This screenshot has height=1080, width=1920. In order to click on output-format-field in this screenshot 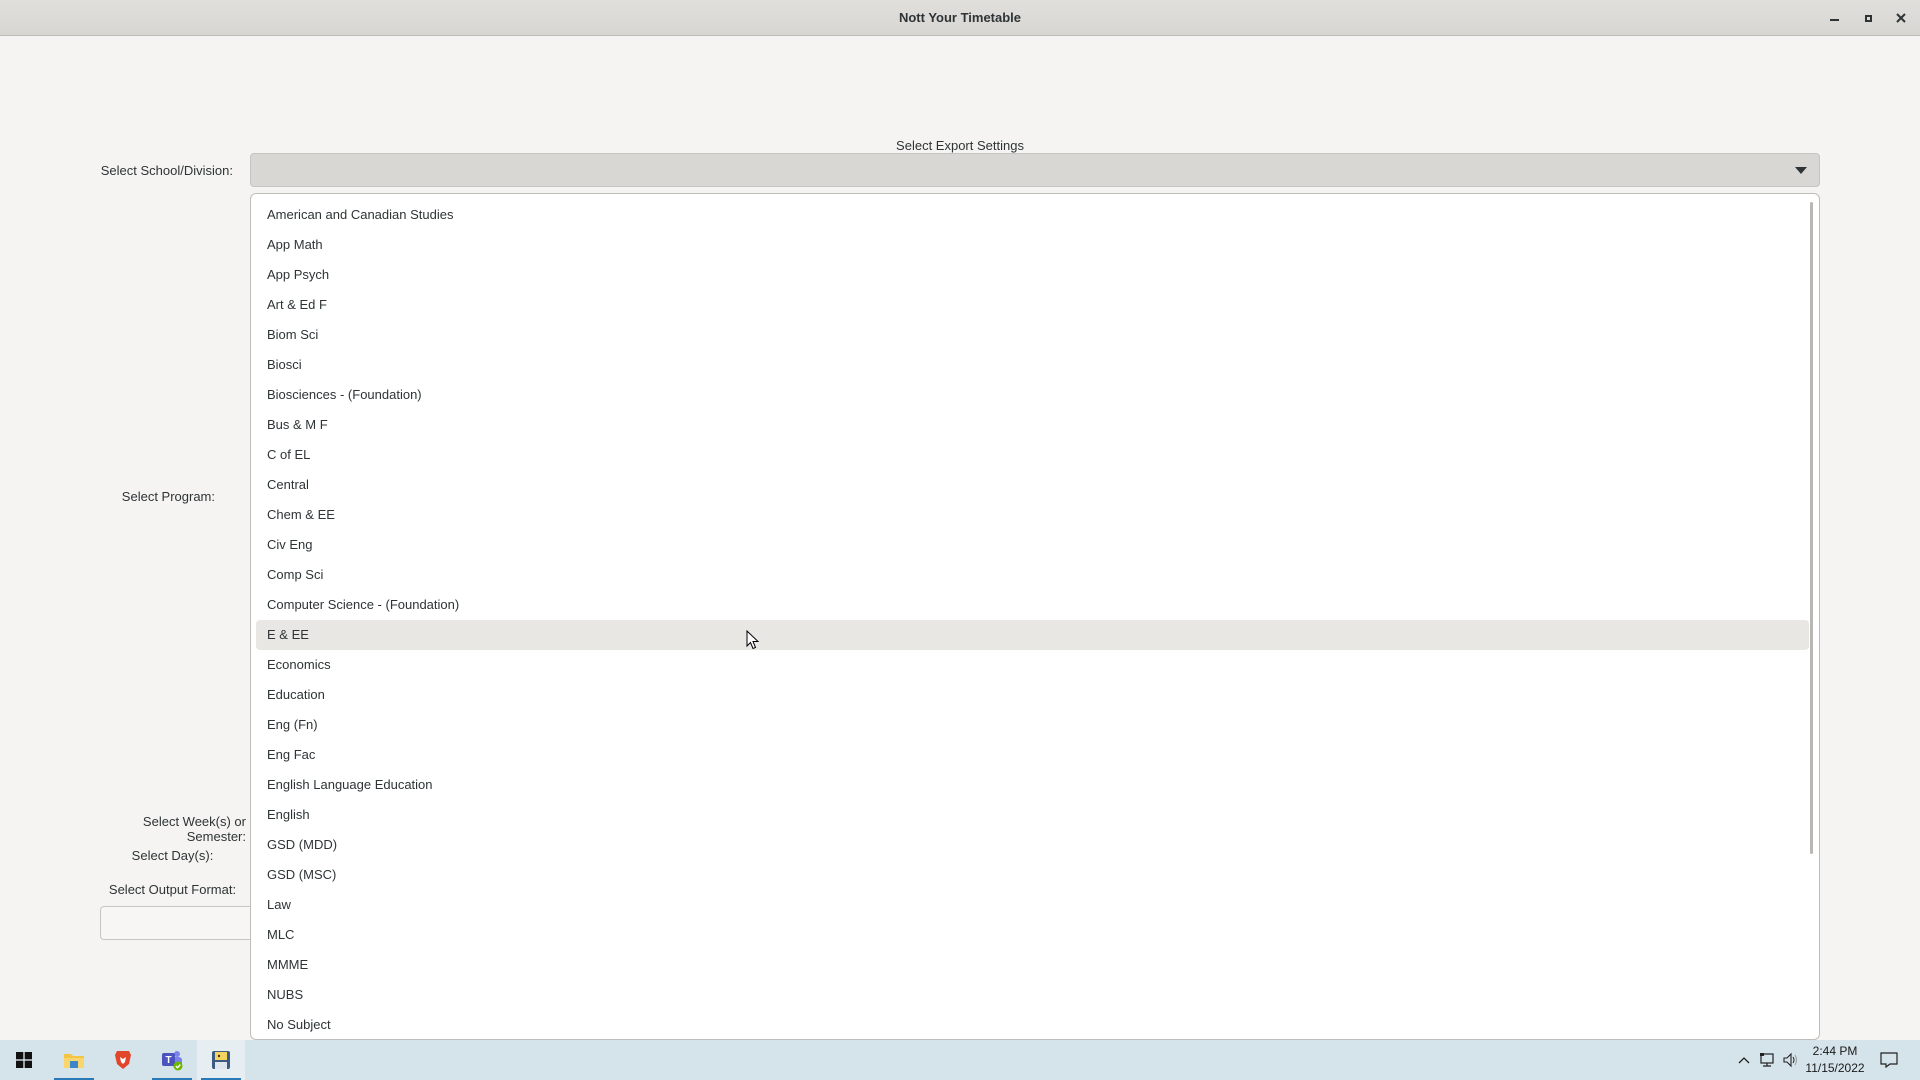, I will do `click(180, 923)`.